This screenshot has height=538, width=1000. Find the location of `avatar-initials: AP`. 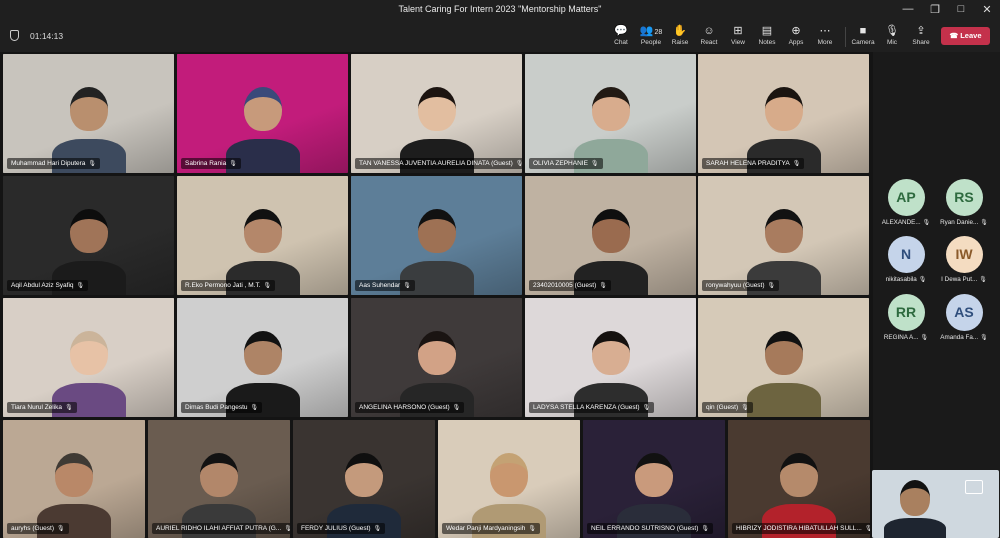

avatar-initials: AP is located at coordinates (906, 197).